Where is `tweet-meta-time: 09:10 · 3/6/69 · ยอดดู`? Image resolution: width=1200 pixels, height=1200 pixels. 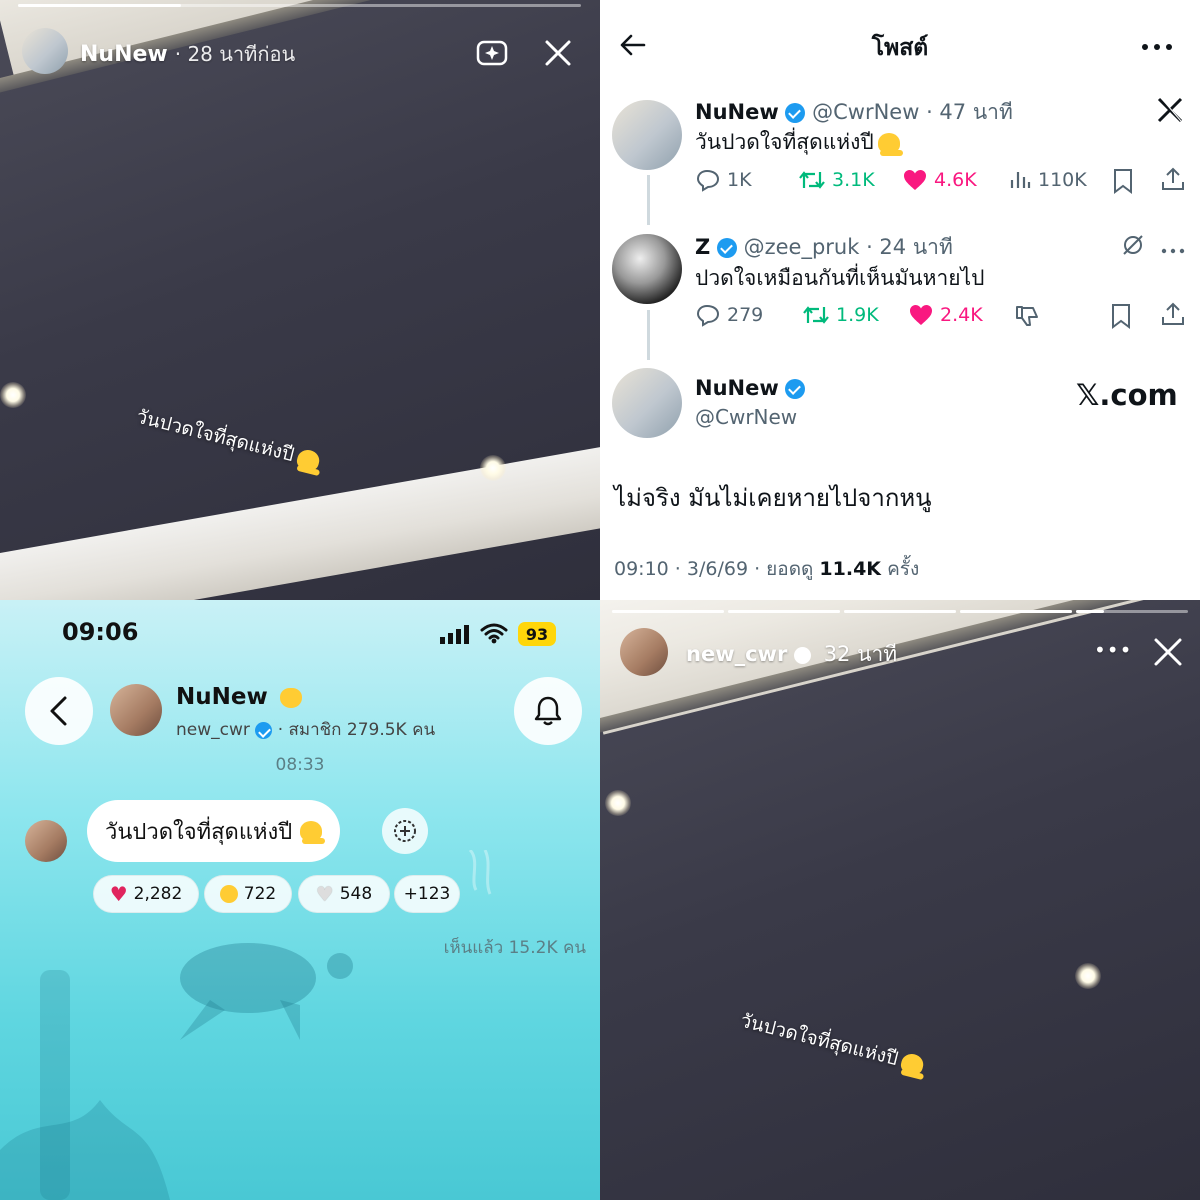 tweet-meta-time: 09:10 · 3/6/69 · ยอดดู is located at coordinates (717, 569).